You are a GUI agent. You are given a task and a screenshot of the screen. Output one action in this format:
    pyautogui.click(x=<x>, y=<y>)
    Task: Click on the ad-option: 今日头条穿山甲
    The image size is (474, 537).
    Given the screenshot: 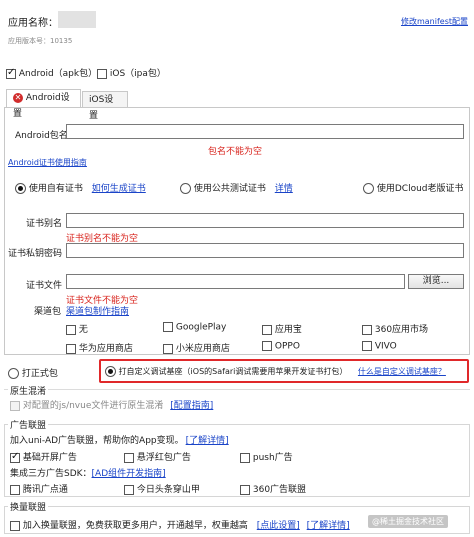 What is the action you would take?
    pyautogui.click(x=162, y=488)
    